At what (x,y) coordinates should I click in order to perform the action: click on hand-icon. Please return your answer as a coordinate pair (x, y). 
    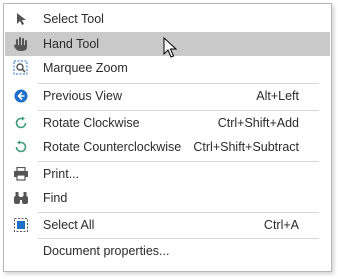
    Looking at the image, I should click on (21, 44).